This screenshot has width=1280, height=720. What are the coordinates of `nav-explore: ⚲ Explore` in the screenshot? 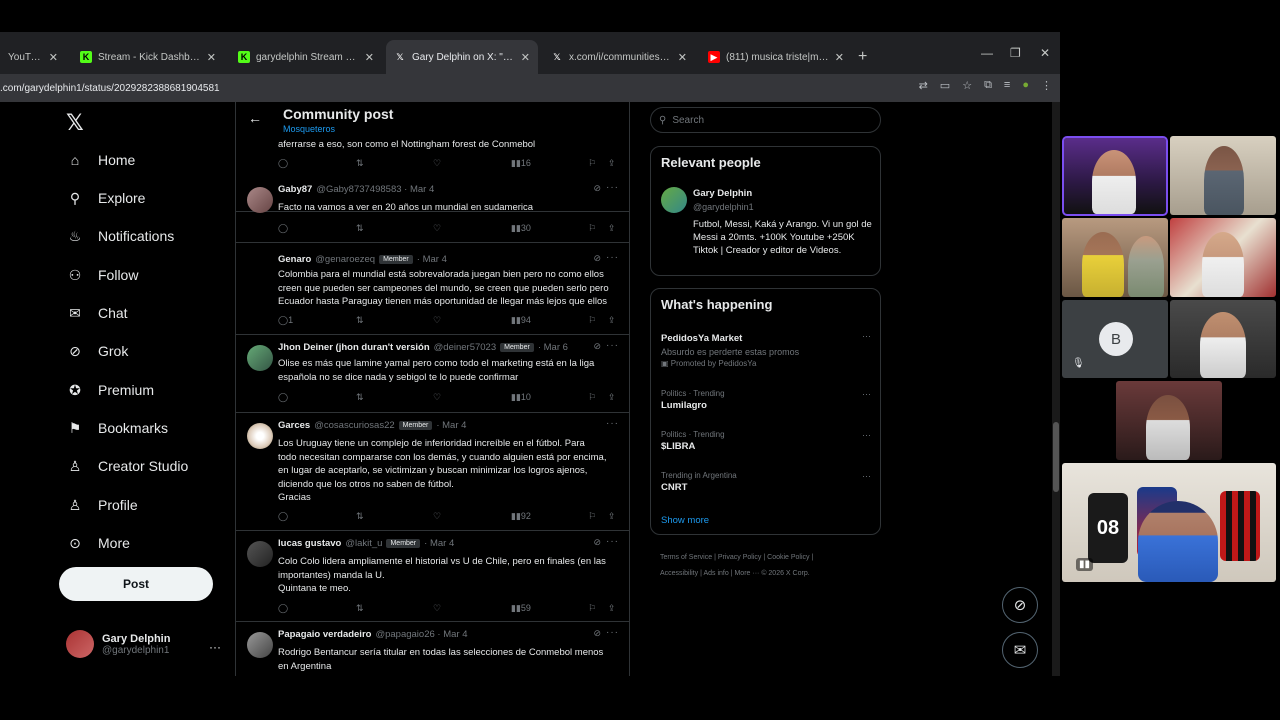 It's located at (106, 198).